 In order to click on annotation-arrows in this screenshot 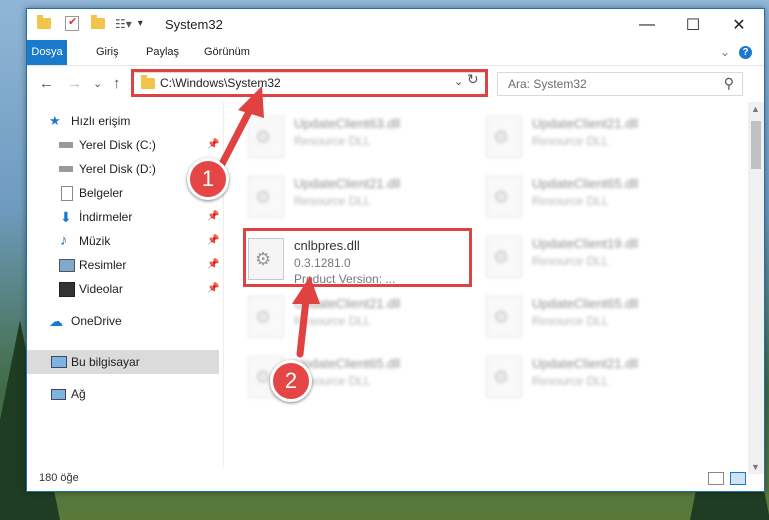, I will do `click(269, 222)`.